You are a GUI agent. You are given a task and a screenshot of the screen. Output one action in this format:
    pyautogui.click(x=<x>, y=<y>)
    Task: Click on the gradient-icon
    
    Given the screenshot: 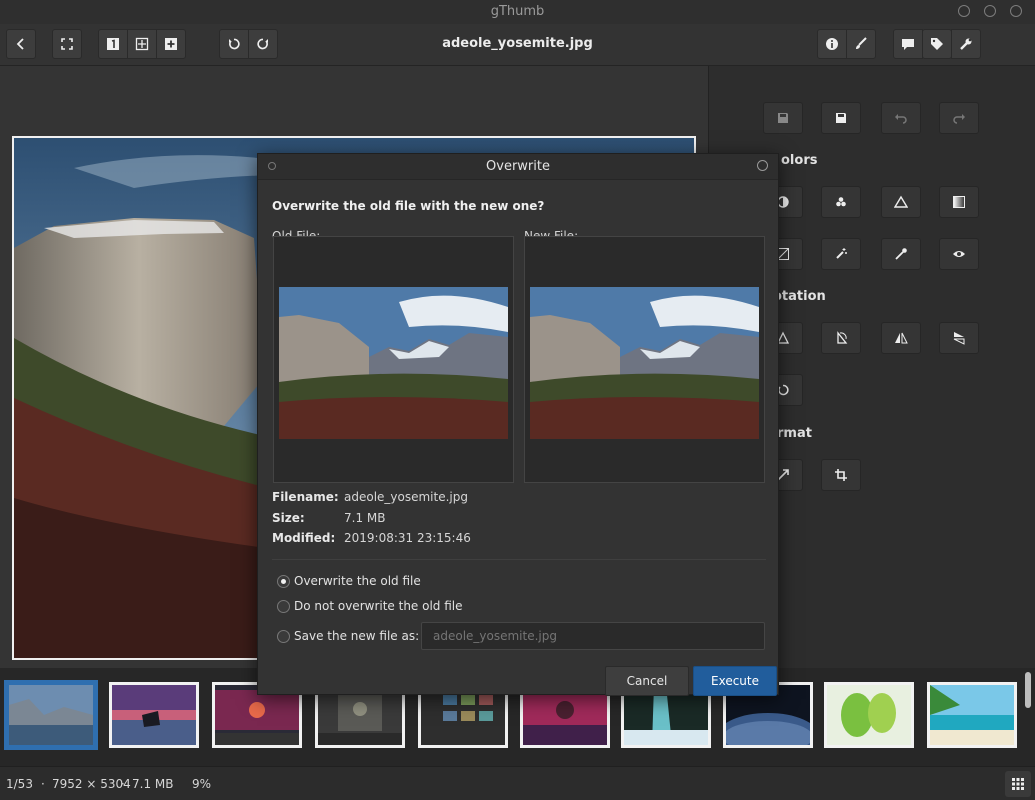 What is the action you would take?
    pyautogui.click(x=959, y=202)
    